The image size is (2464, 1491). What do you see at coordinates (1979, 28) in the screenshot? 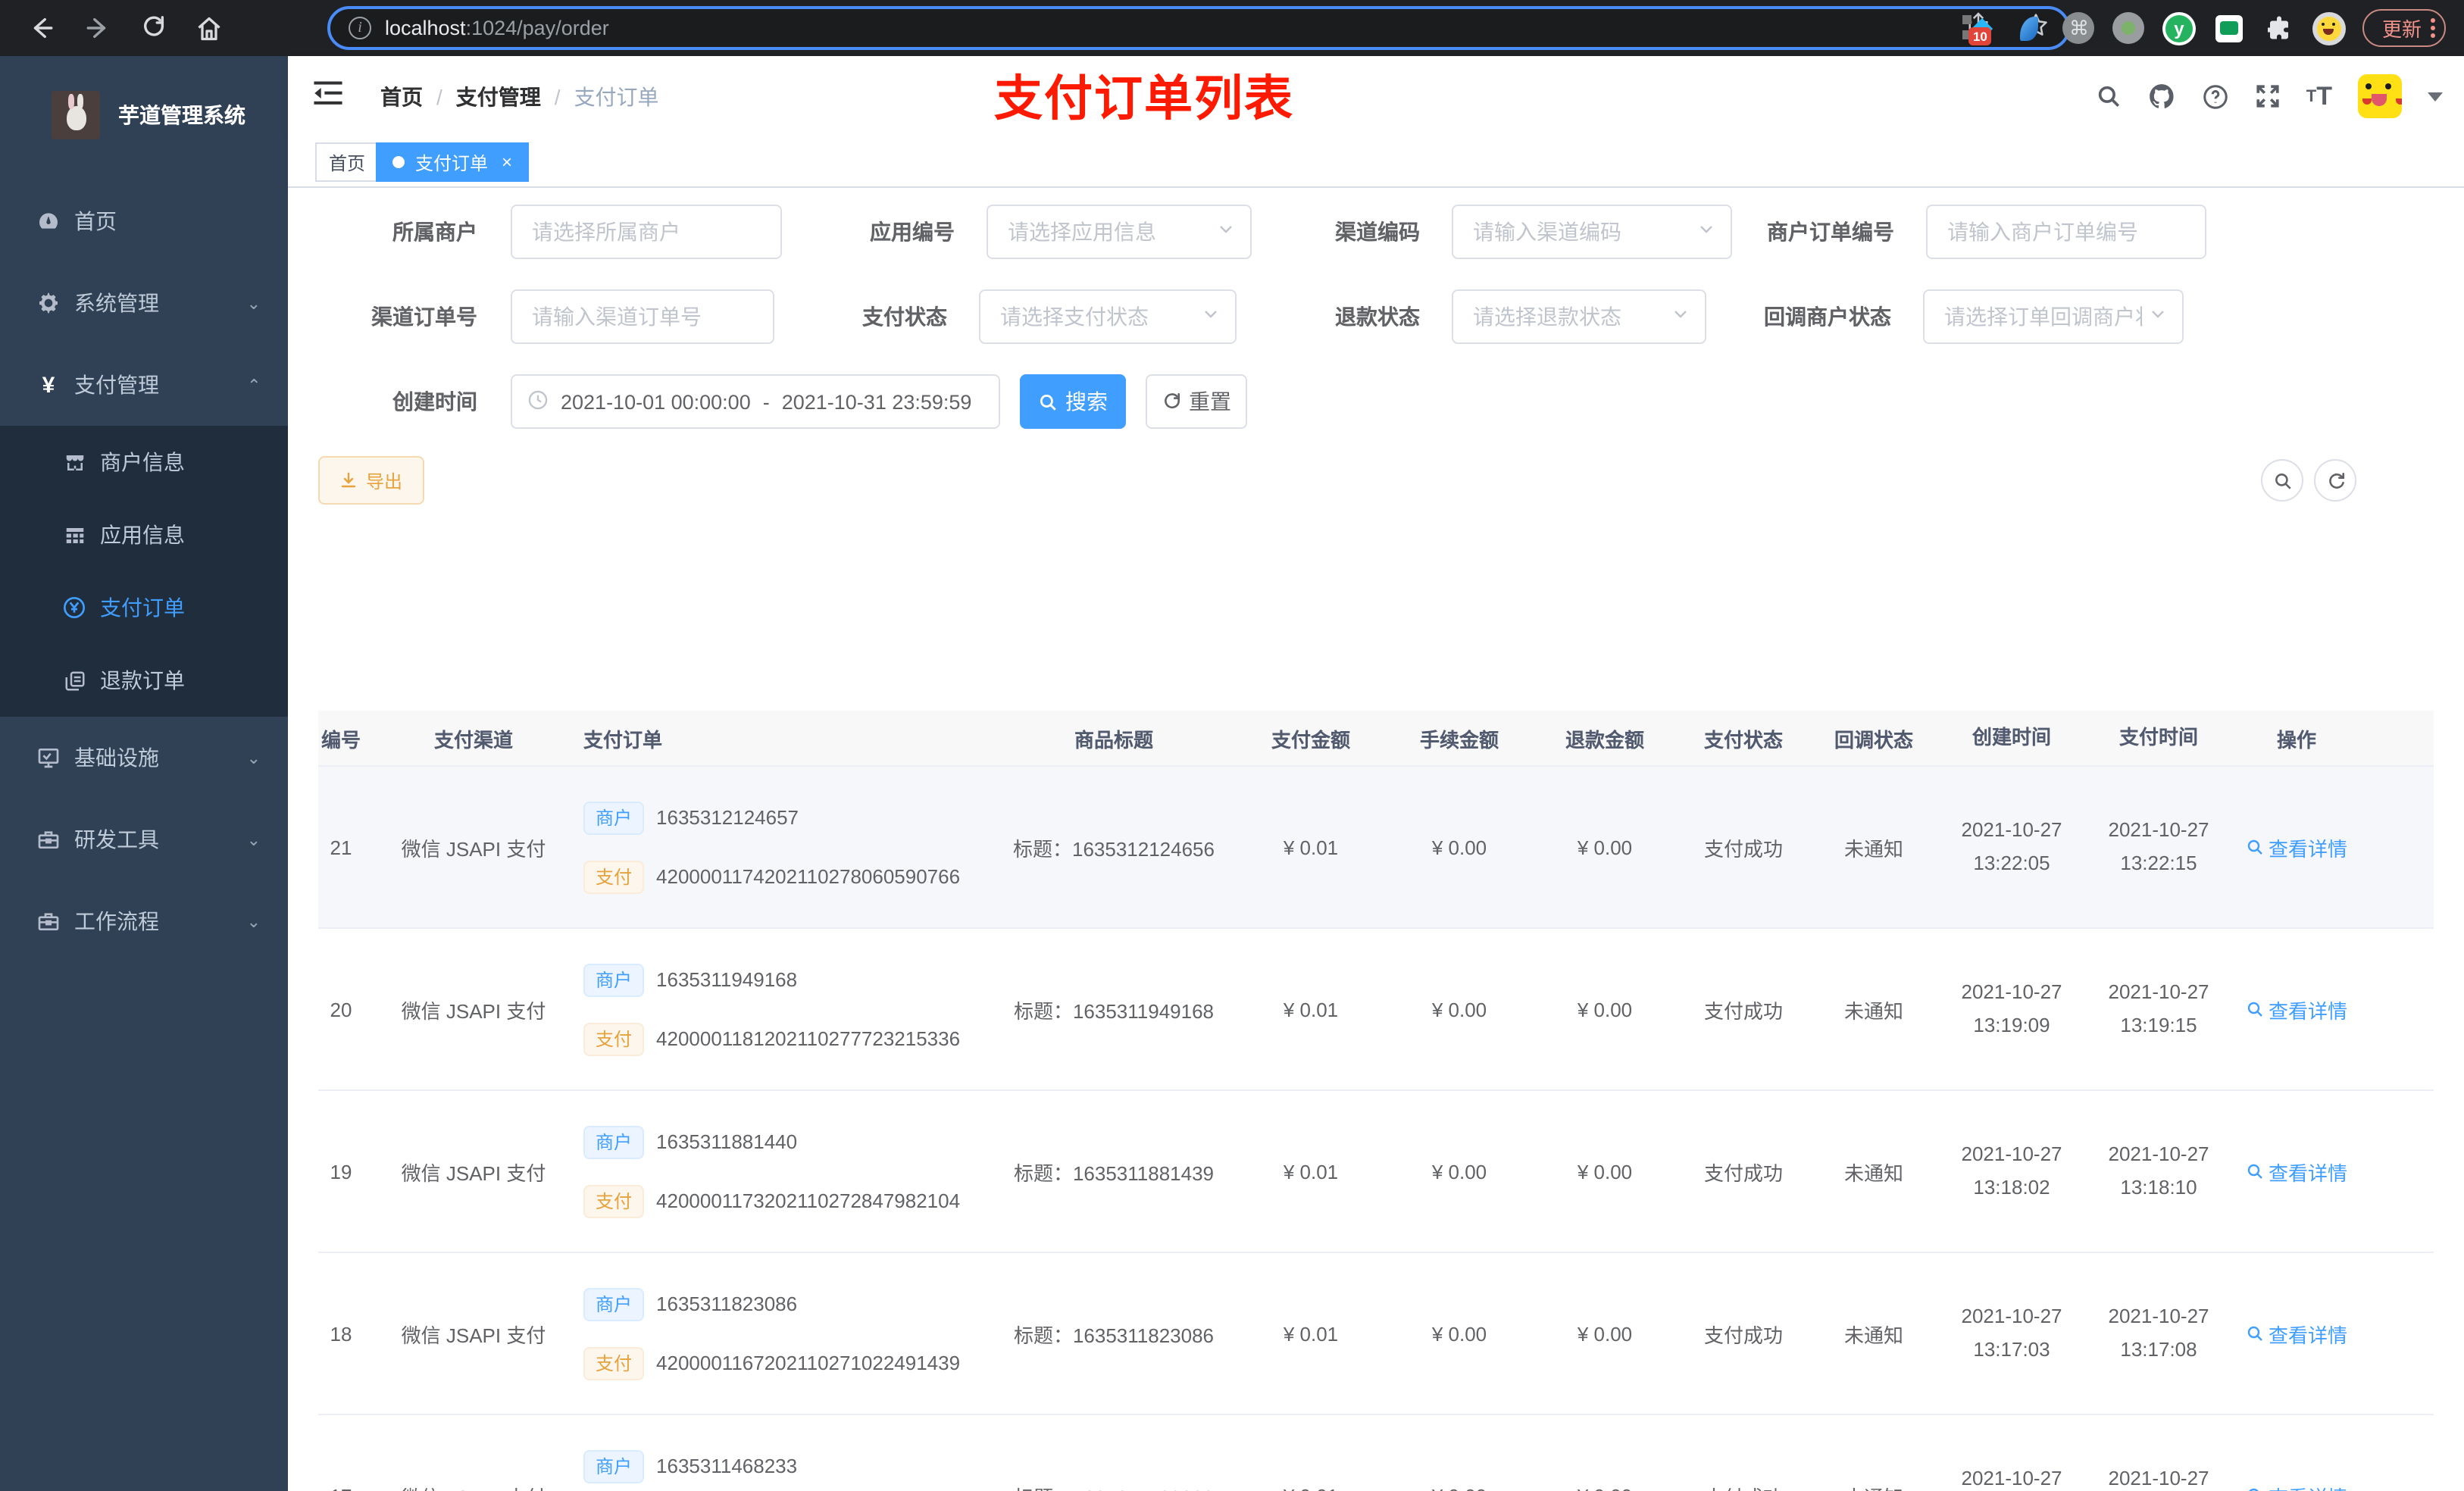
I see `devtools-extension-icon: 10` at bounding box center [1979, 28].